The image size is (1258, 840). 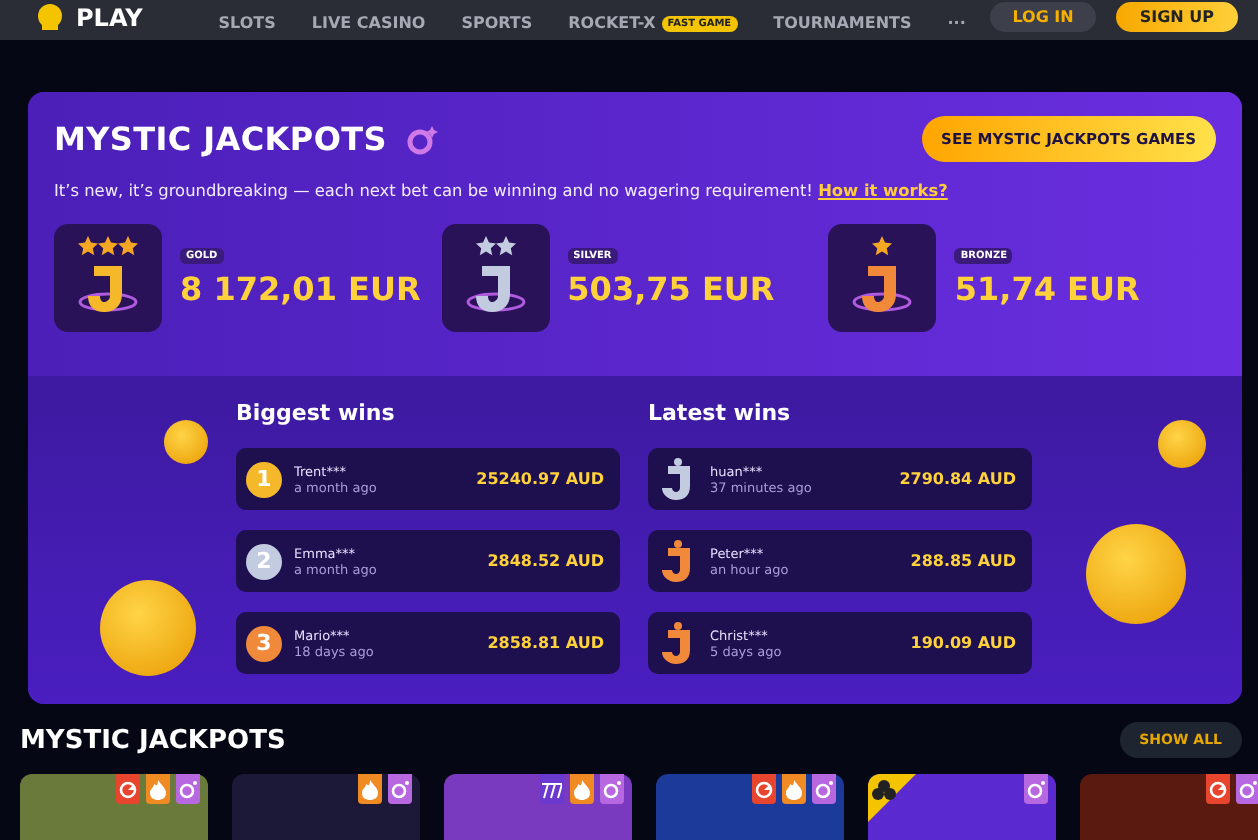 I want to click on win-amount: 190.09 AUD, so click(x=963, y=643).